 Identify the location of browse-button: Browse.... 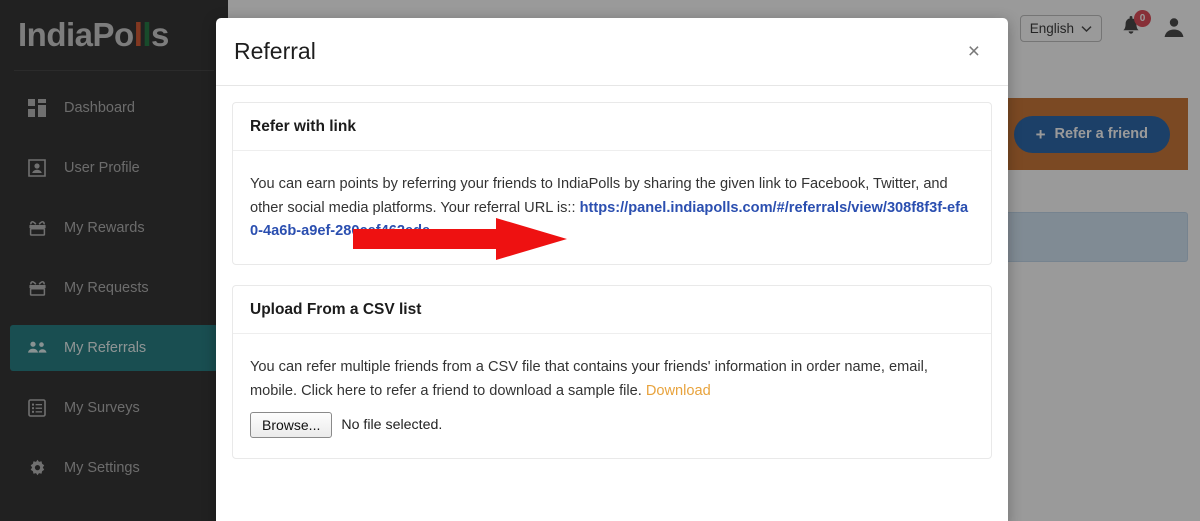
(291, 425).